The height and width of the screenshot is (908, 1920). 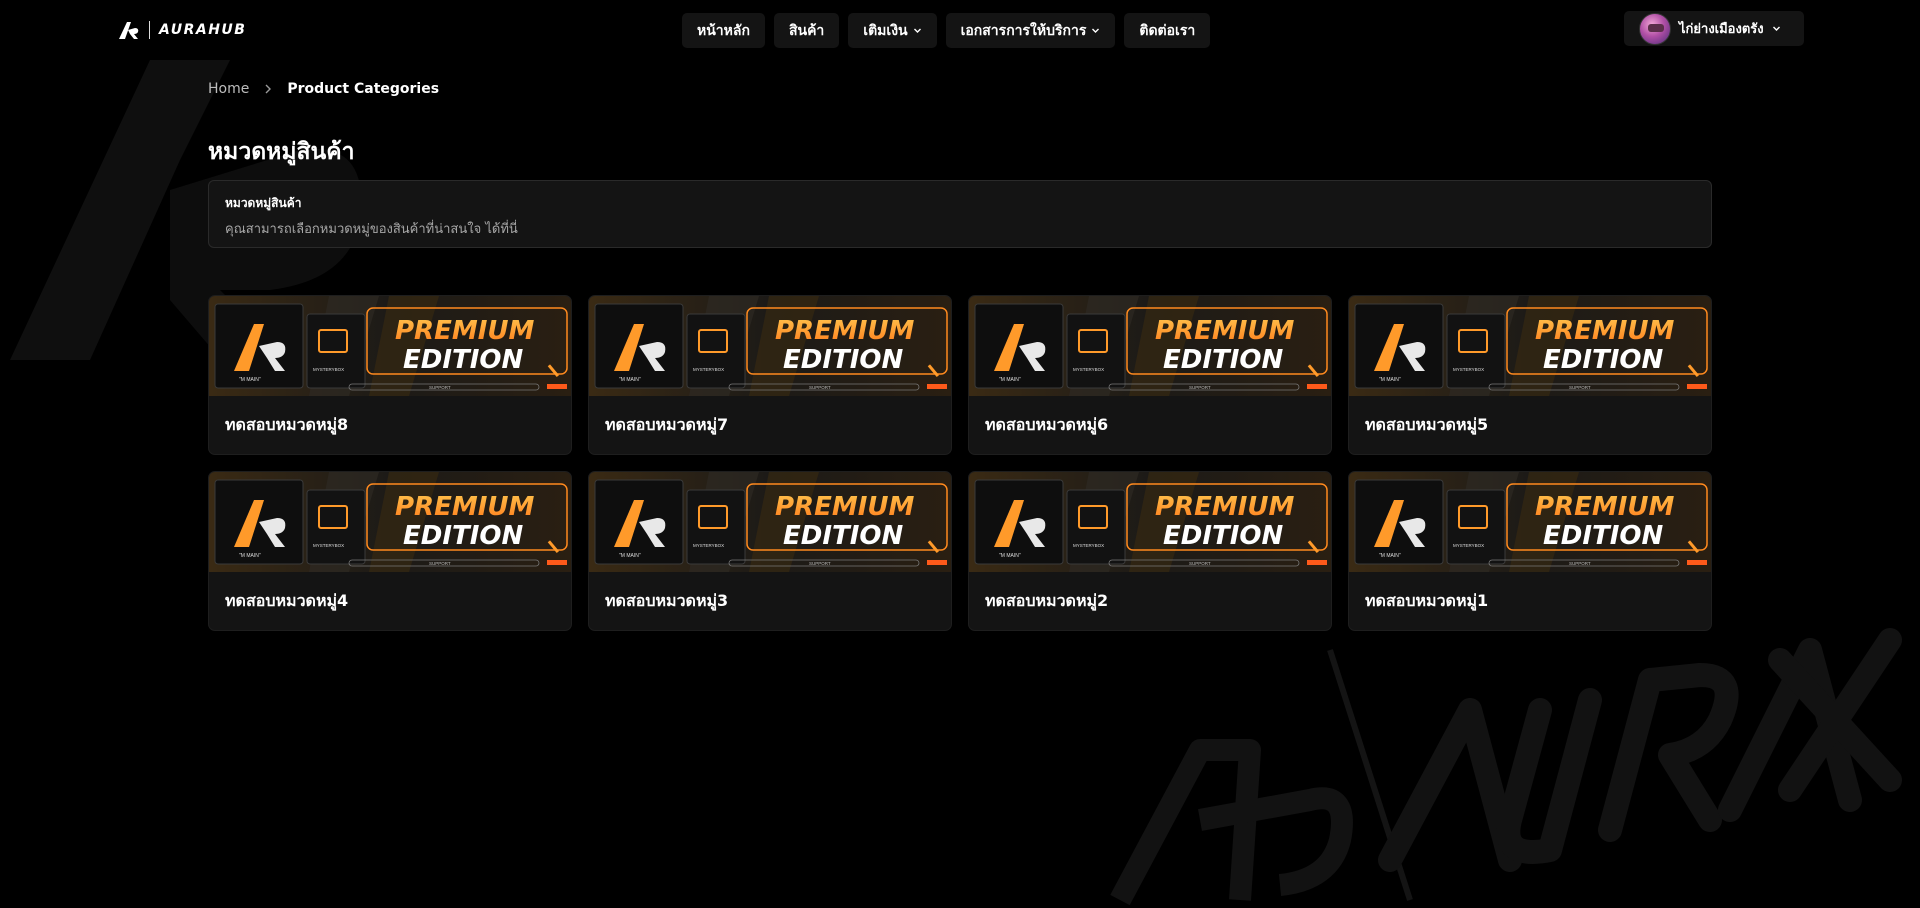 I want to click on page-title: หมวดหมู่สินค้า, so click(x=281, y=152).